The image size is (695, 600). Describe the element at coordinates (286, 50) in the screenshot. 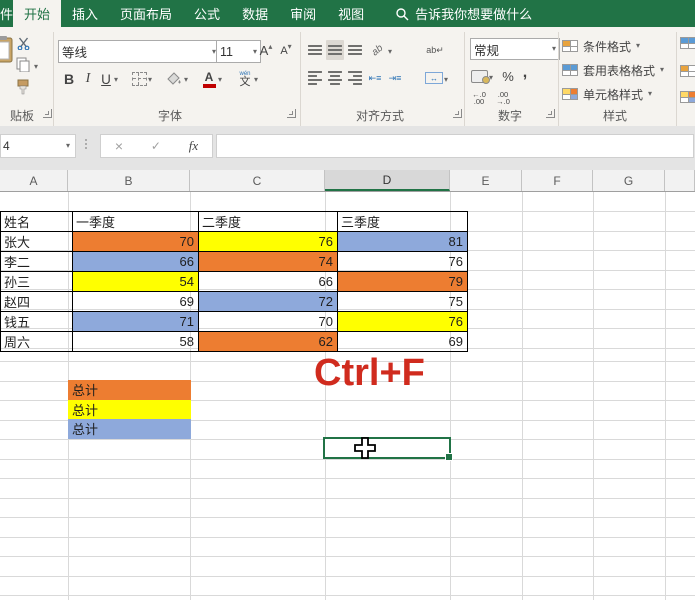

I see `shrink-font-button: A ▾` at that location.